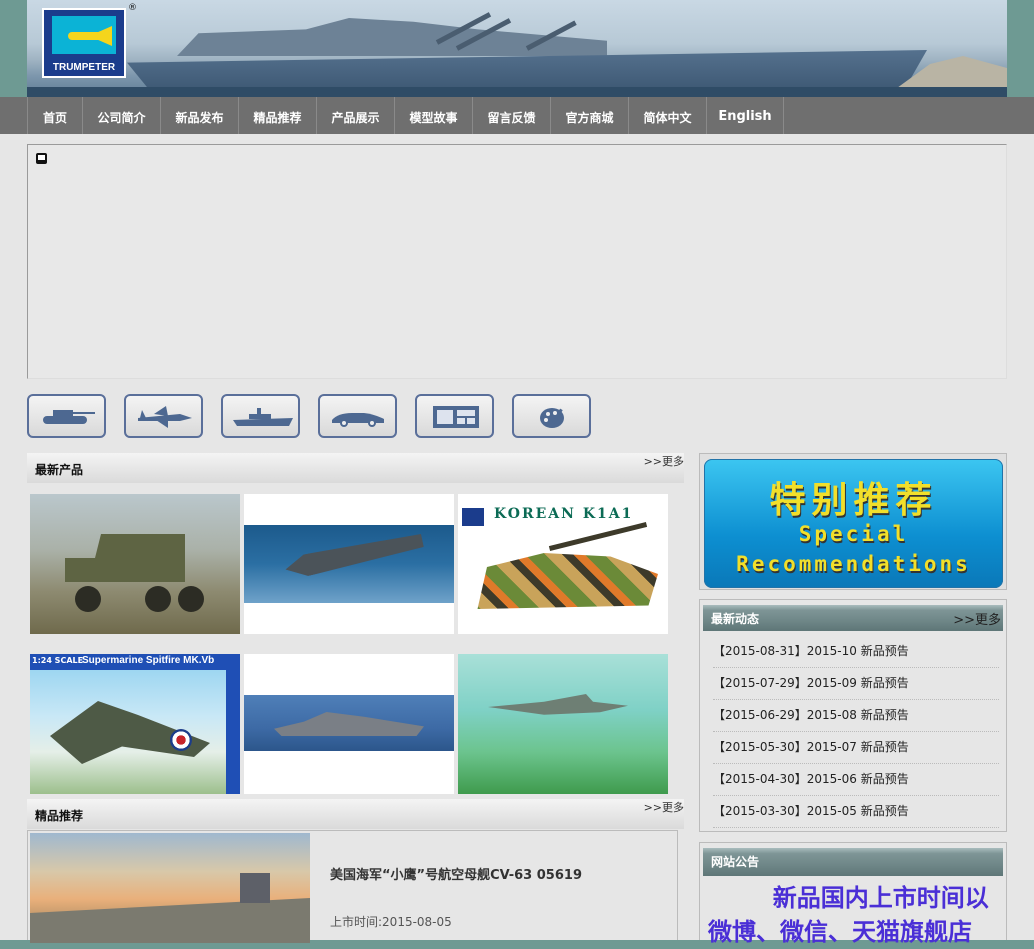 The width and height of the screenshot is (1034, 949). I want to click on nav-stories: 模型故事, so click(433, 115).